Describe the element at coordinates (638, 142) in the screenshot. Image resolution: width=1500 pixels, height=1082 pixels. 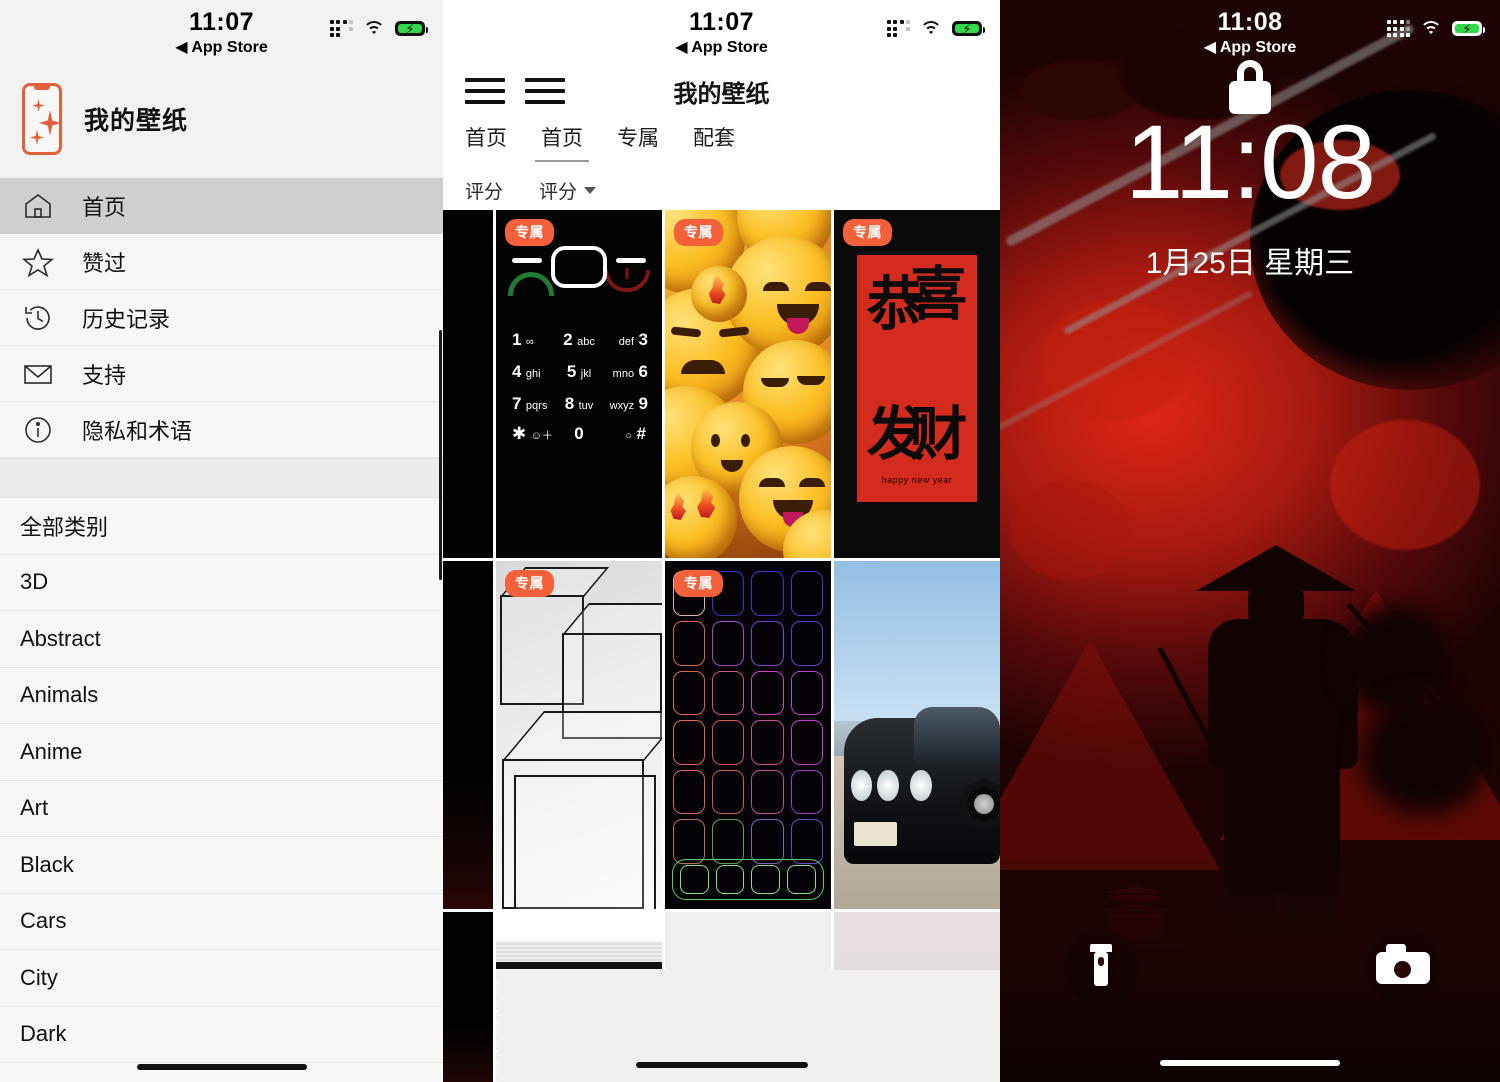
I see `tab-exclusive: 专属` at that location.